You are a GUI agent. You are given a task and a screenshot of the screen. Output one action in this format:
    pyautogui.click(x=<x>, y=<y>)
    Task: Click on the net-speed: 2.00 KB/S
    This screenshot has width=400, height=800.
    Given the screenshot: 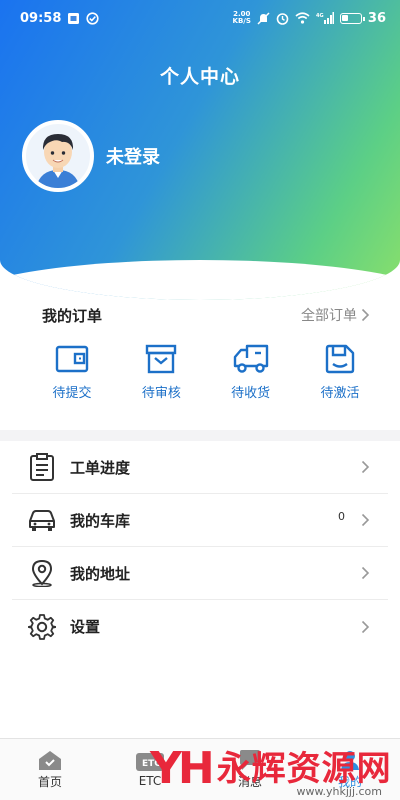 What is the action you would take?
    pyautogui.click(x=241, y=17)
    